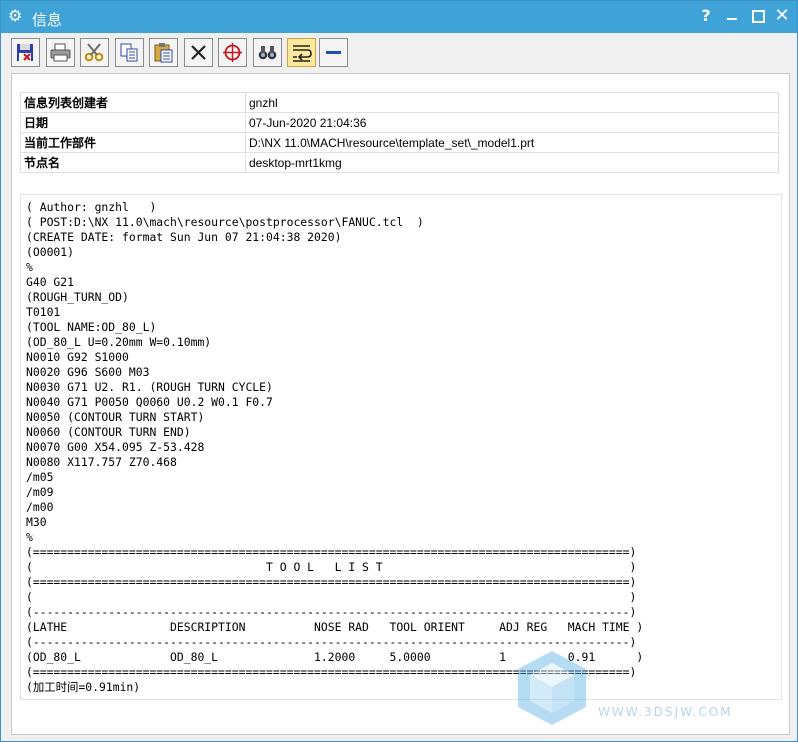  Describe the element at coordinates (133, 102) in the screenshot. I see `info-key: 信息列表创建者` at that location.